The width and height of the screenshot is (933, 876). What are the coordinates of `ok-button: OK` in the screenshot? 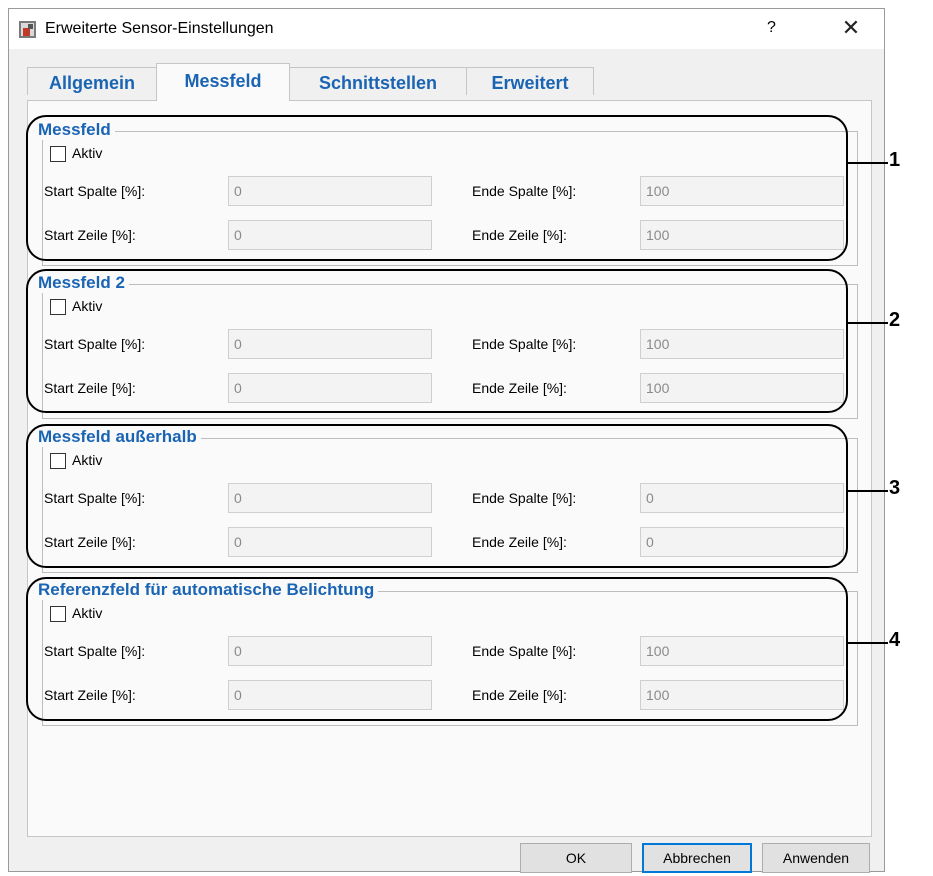 It's located at (576, 858).